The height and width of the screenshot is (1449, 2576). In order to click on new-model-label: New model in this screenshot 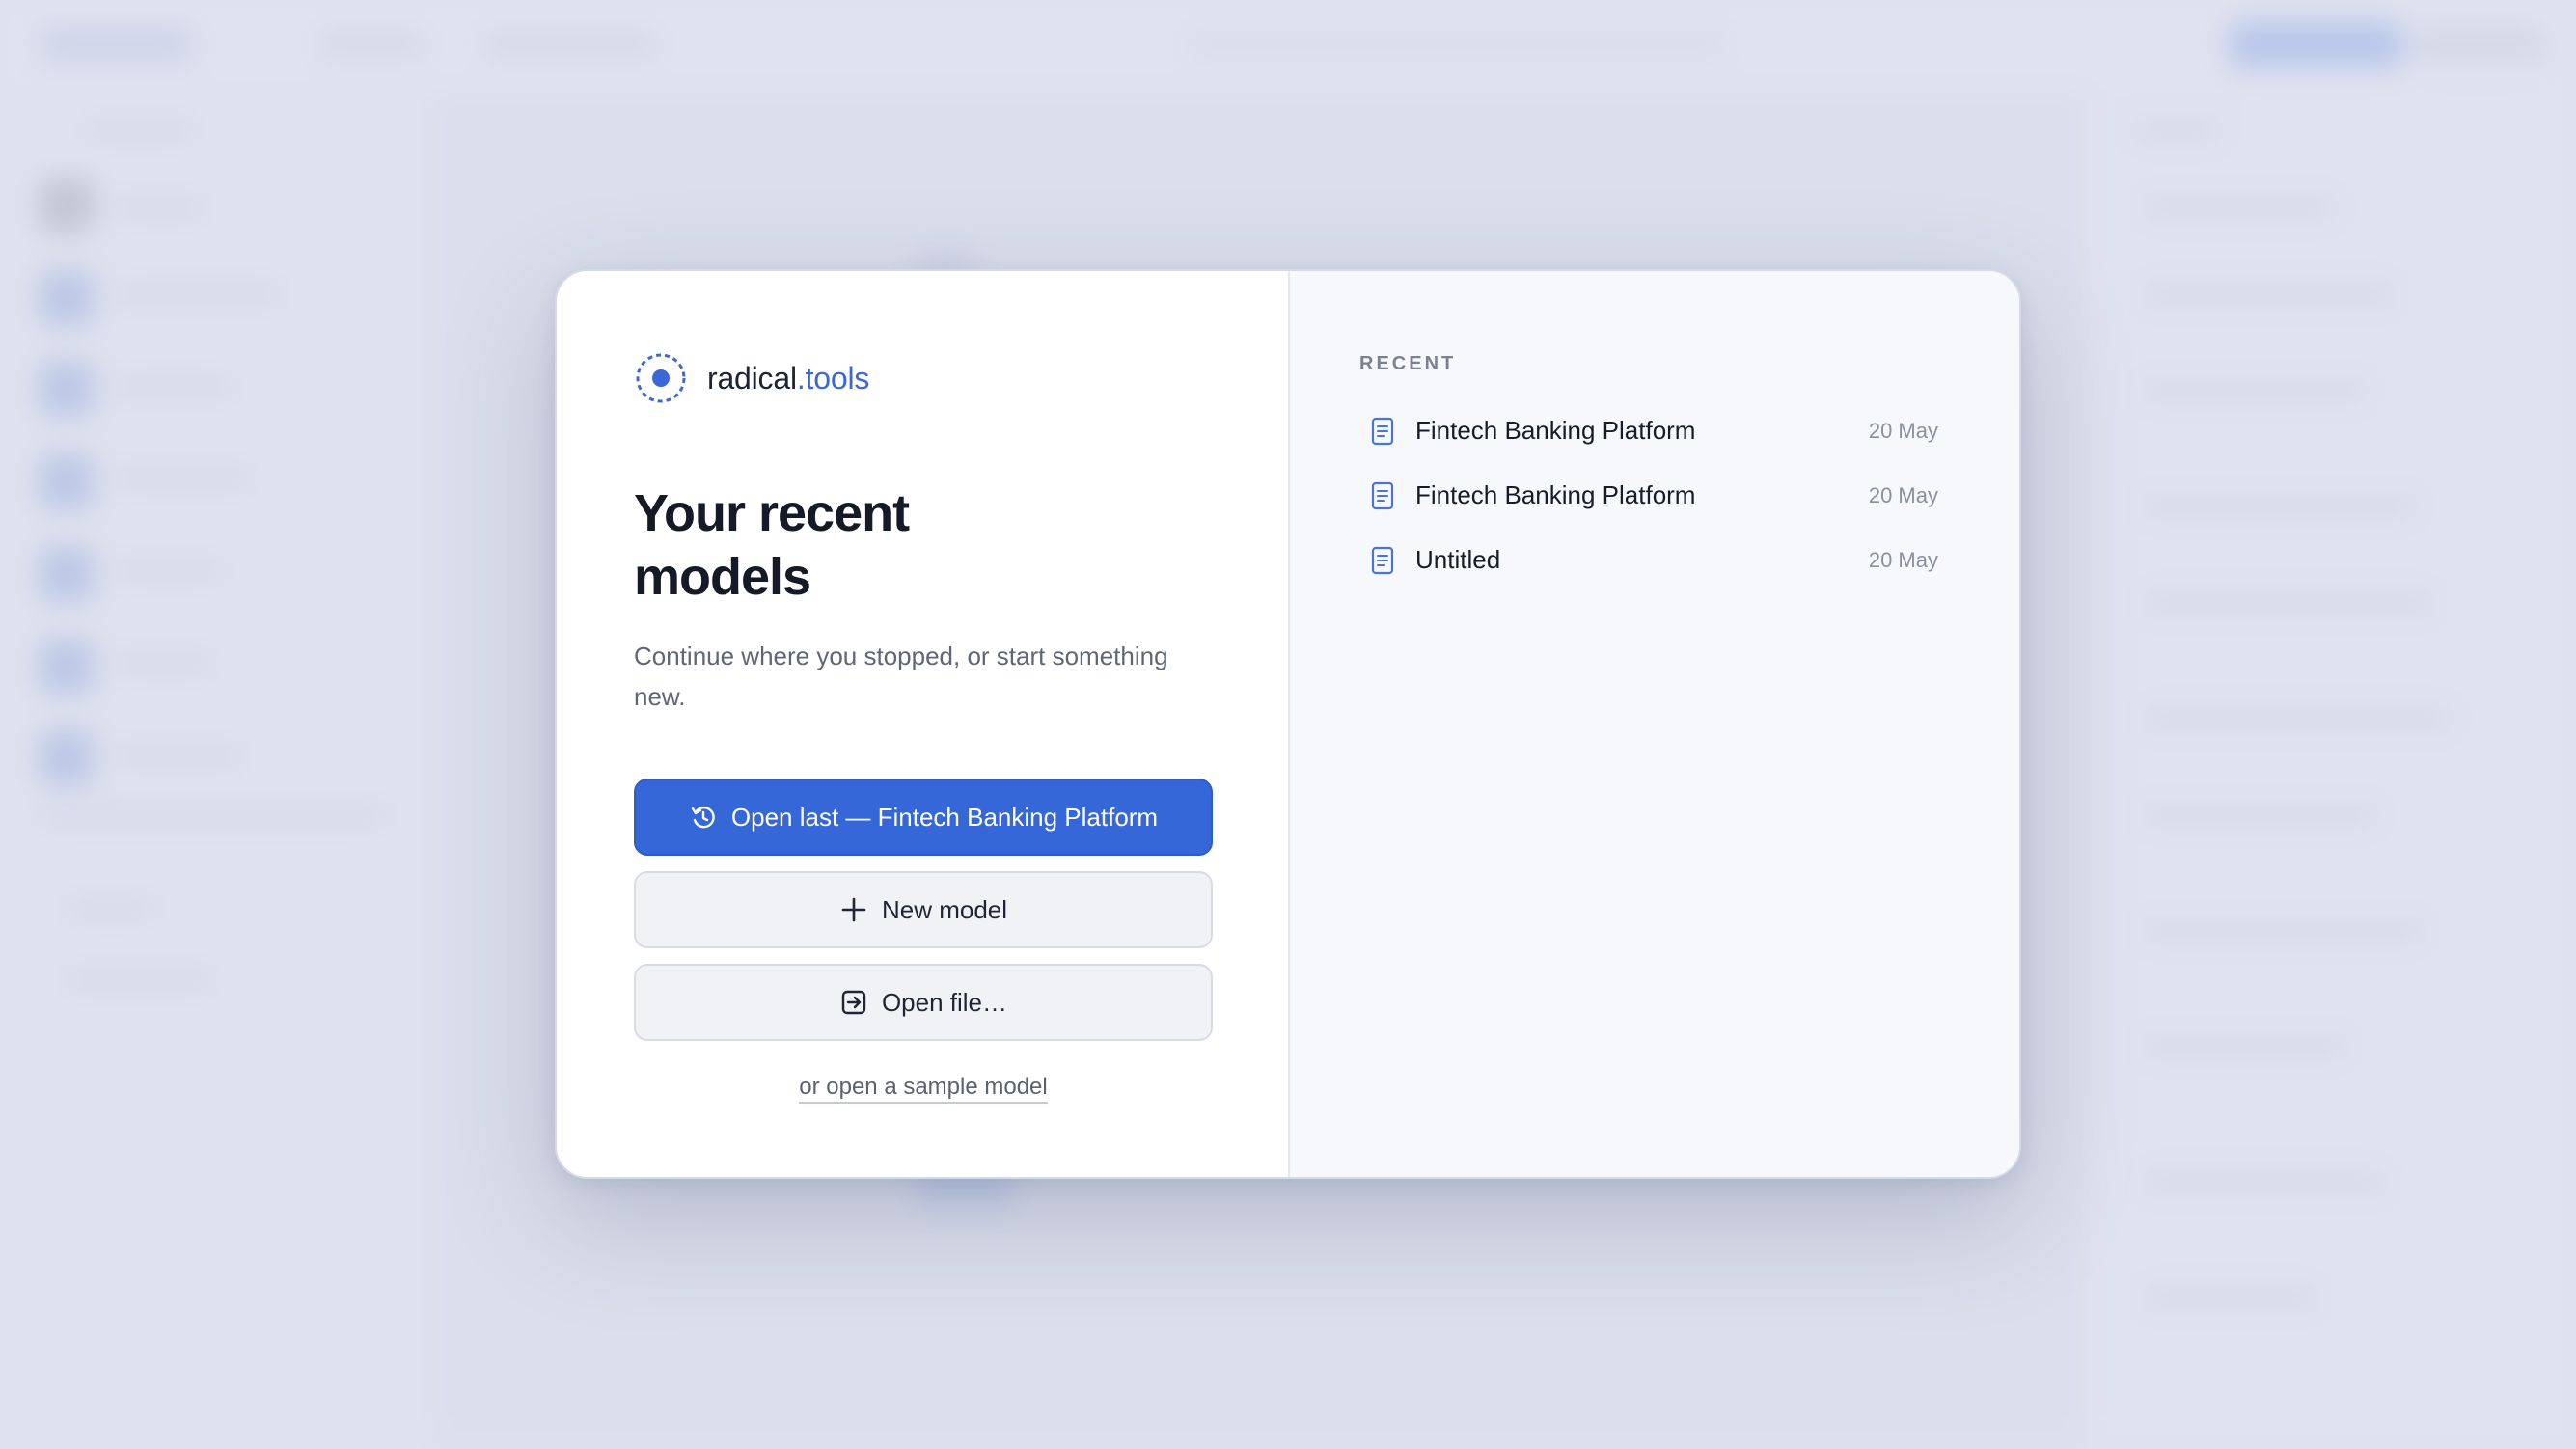, I will do `click(944, 909)`.